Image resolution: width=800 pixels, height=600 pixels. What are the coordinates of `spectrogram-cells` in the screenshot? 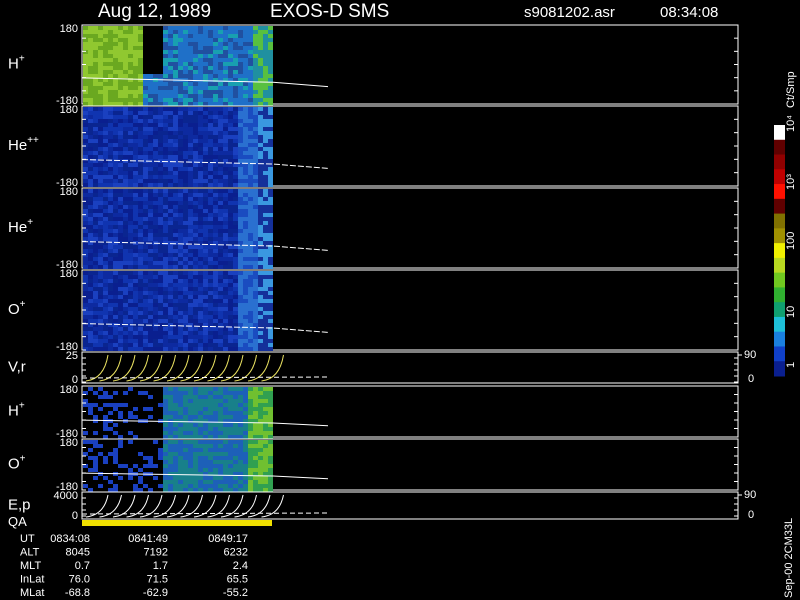 It's located at (178, 147).